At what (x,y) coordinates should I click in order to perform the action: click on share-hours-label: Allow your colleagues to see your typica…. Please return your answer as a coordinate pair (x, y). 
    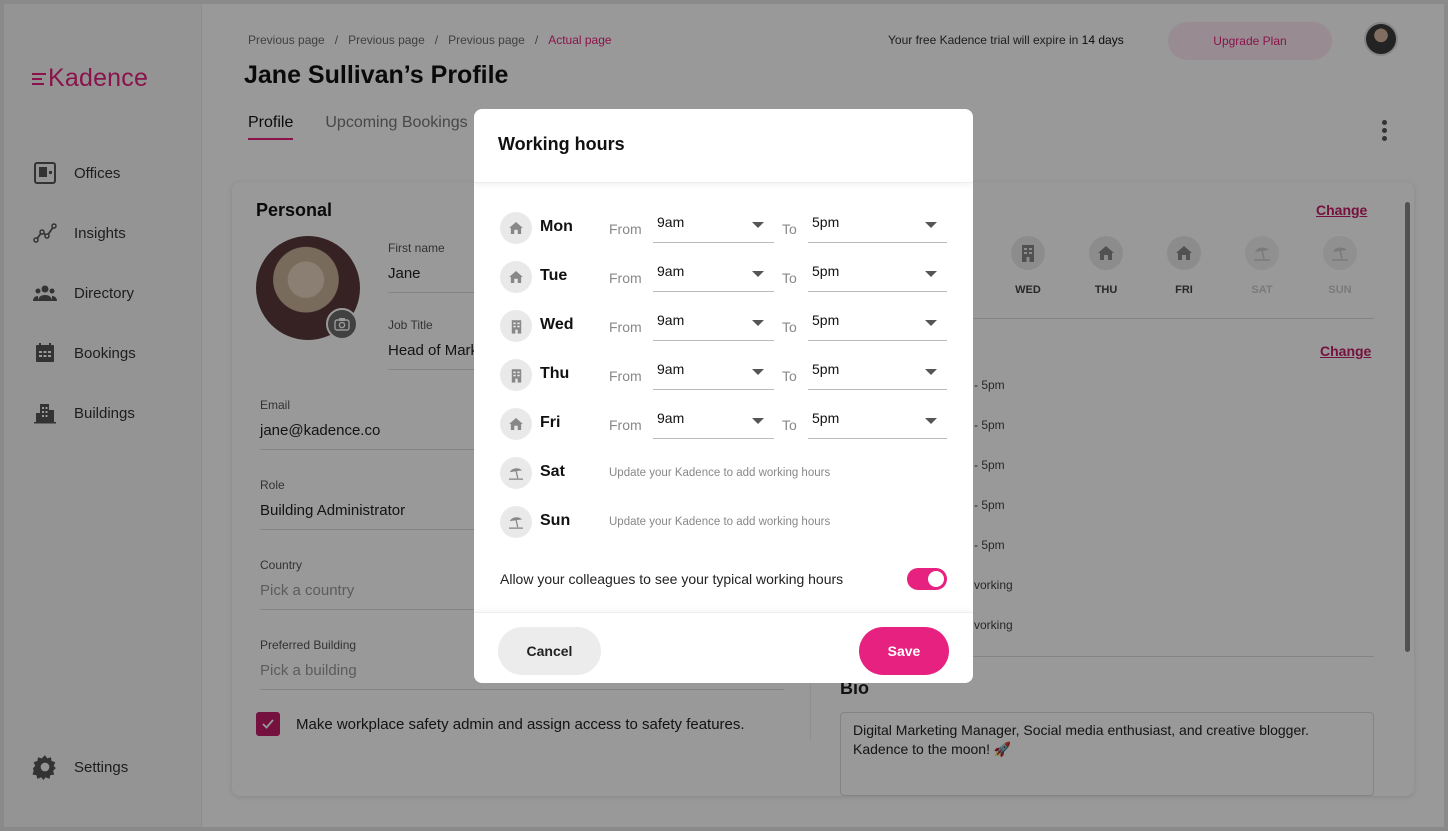
    Looking at the image, I should click on (672, 579).